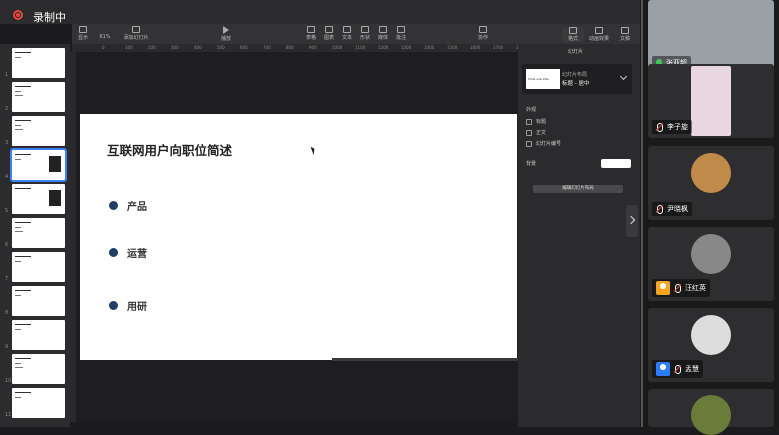 This screenshot has width=779, height=435. I want to click on slide-number: 6, so click(7, 245).